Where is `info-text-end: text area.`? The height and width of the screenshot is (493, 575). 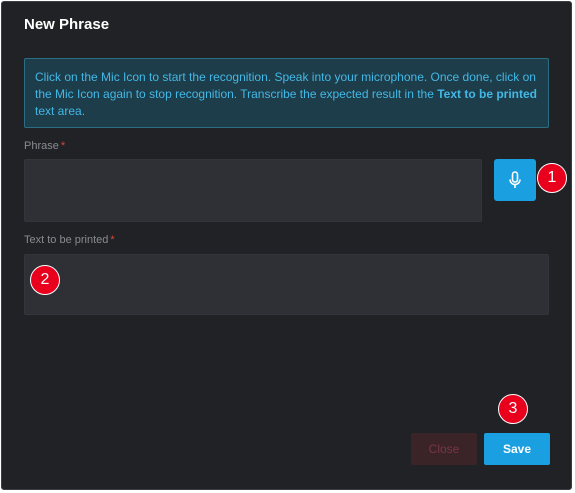 info-text-end: text area. is located at coordinates (60, 111).